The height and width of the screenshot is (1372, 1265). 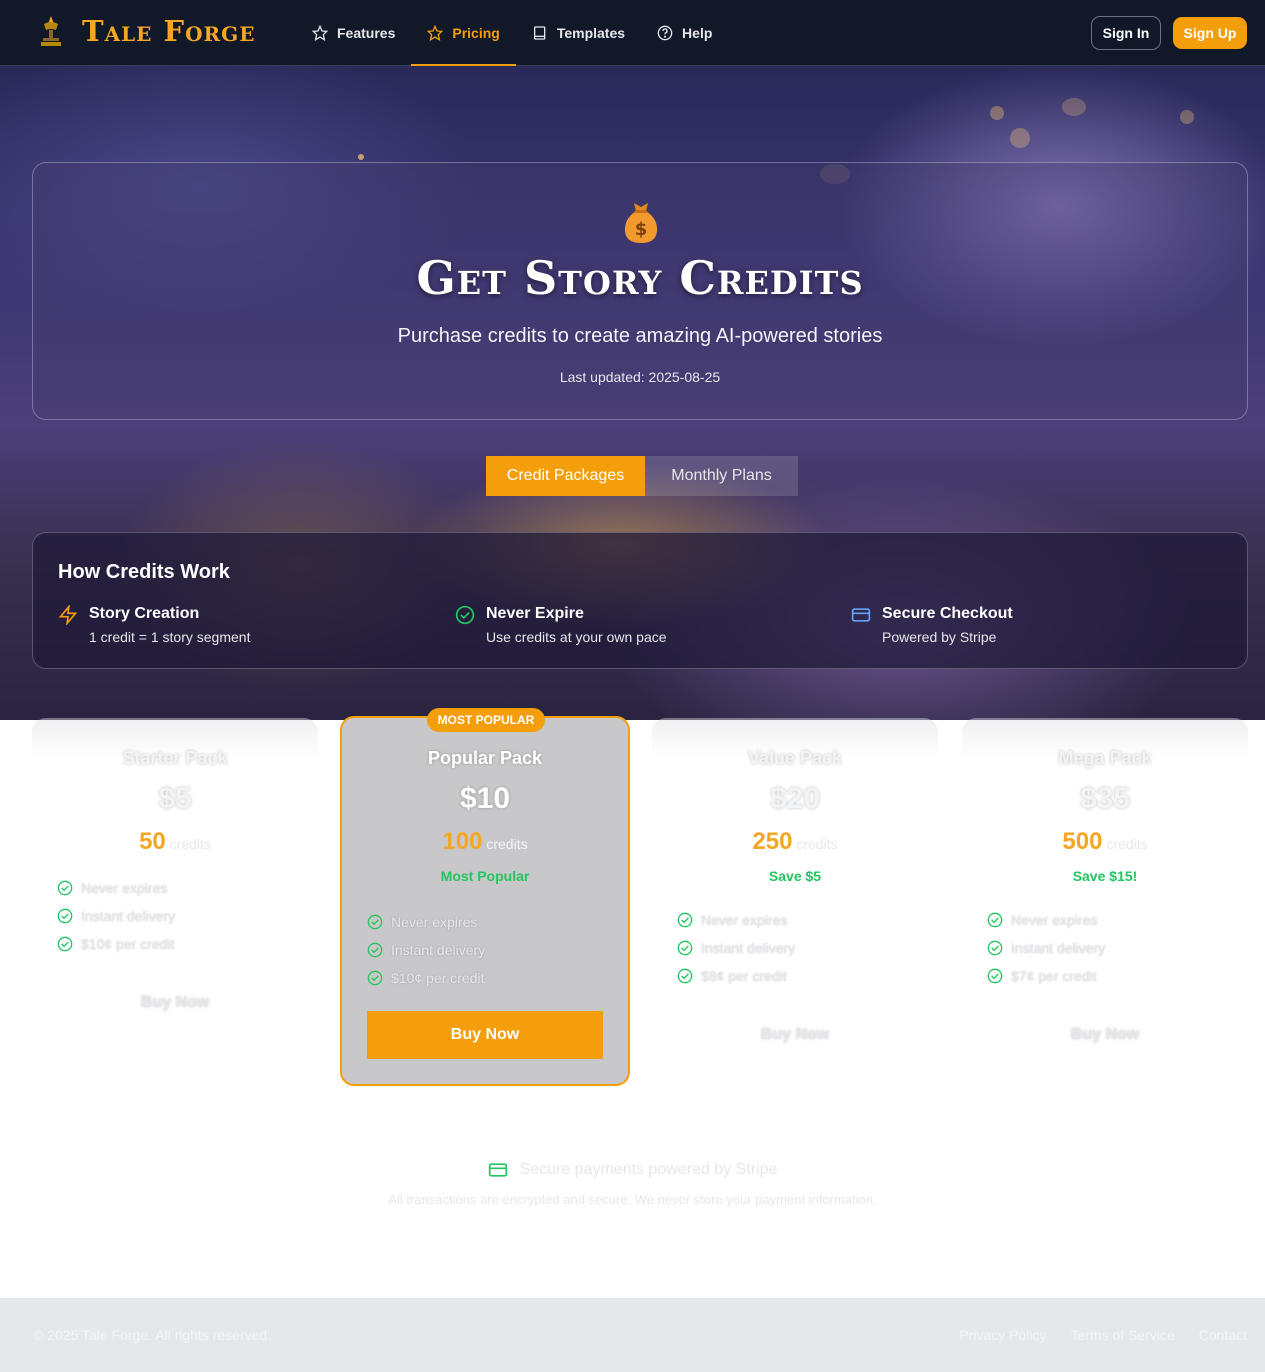 What do you see at coordinates (462, 841) in the screenshot?
I see `credits-amount: 100` at bounding box center [462, 841].